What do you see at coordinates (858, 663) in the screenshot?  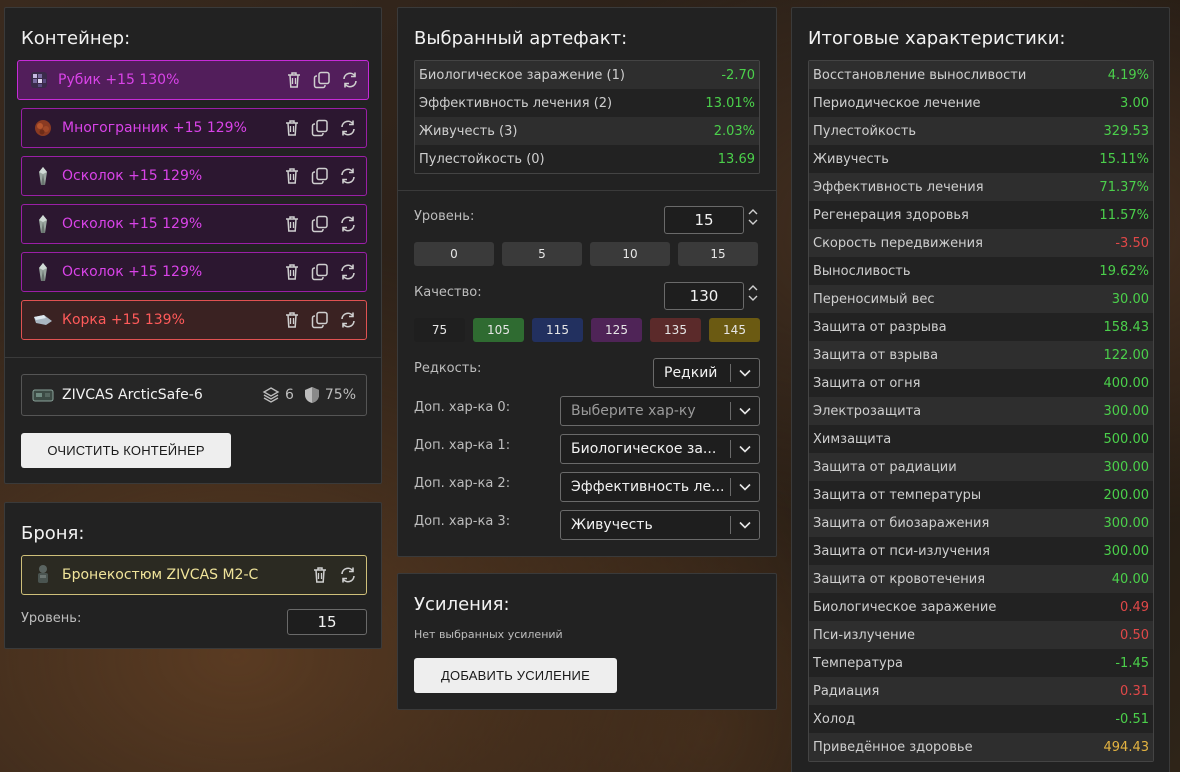 I see `stat-name: Температура` at bounding box center [858, 663].